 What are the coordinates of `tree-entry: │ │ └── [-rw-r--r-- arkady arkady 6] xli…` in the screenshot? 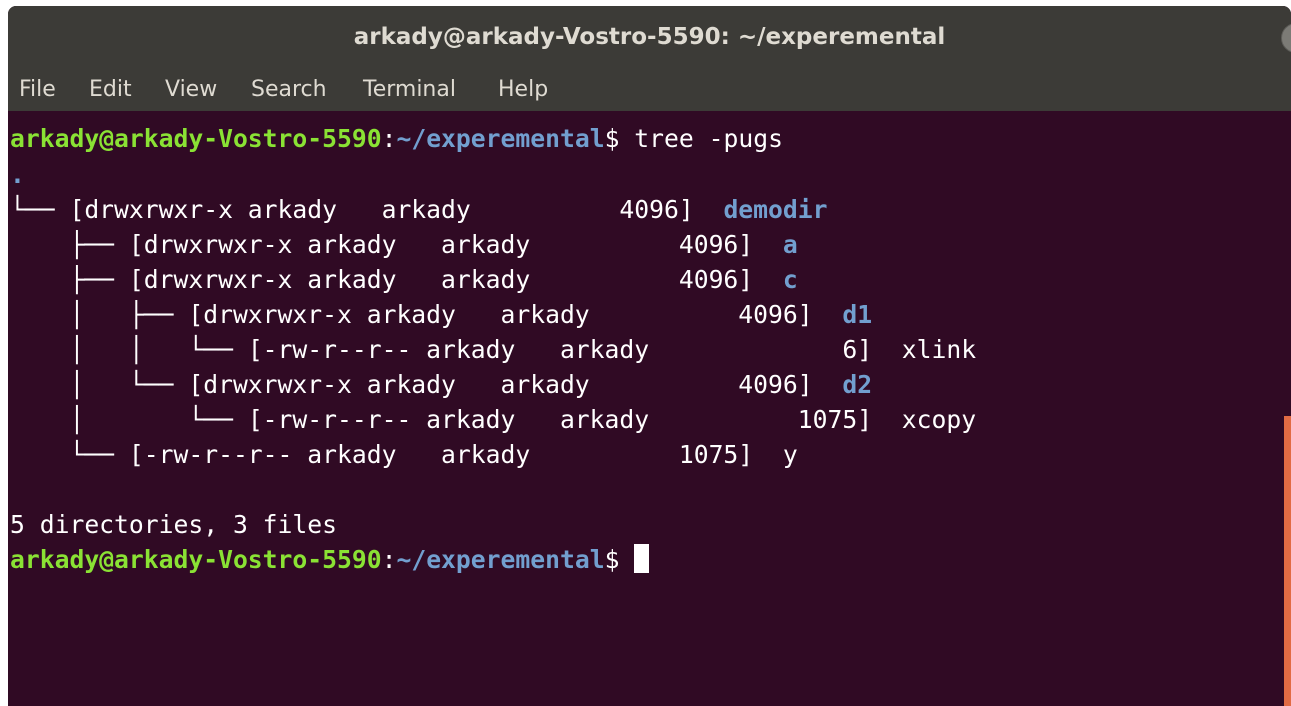 It's located at (493, 349).